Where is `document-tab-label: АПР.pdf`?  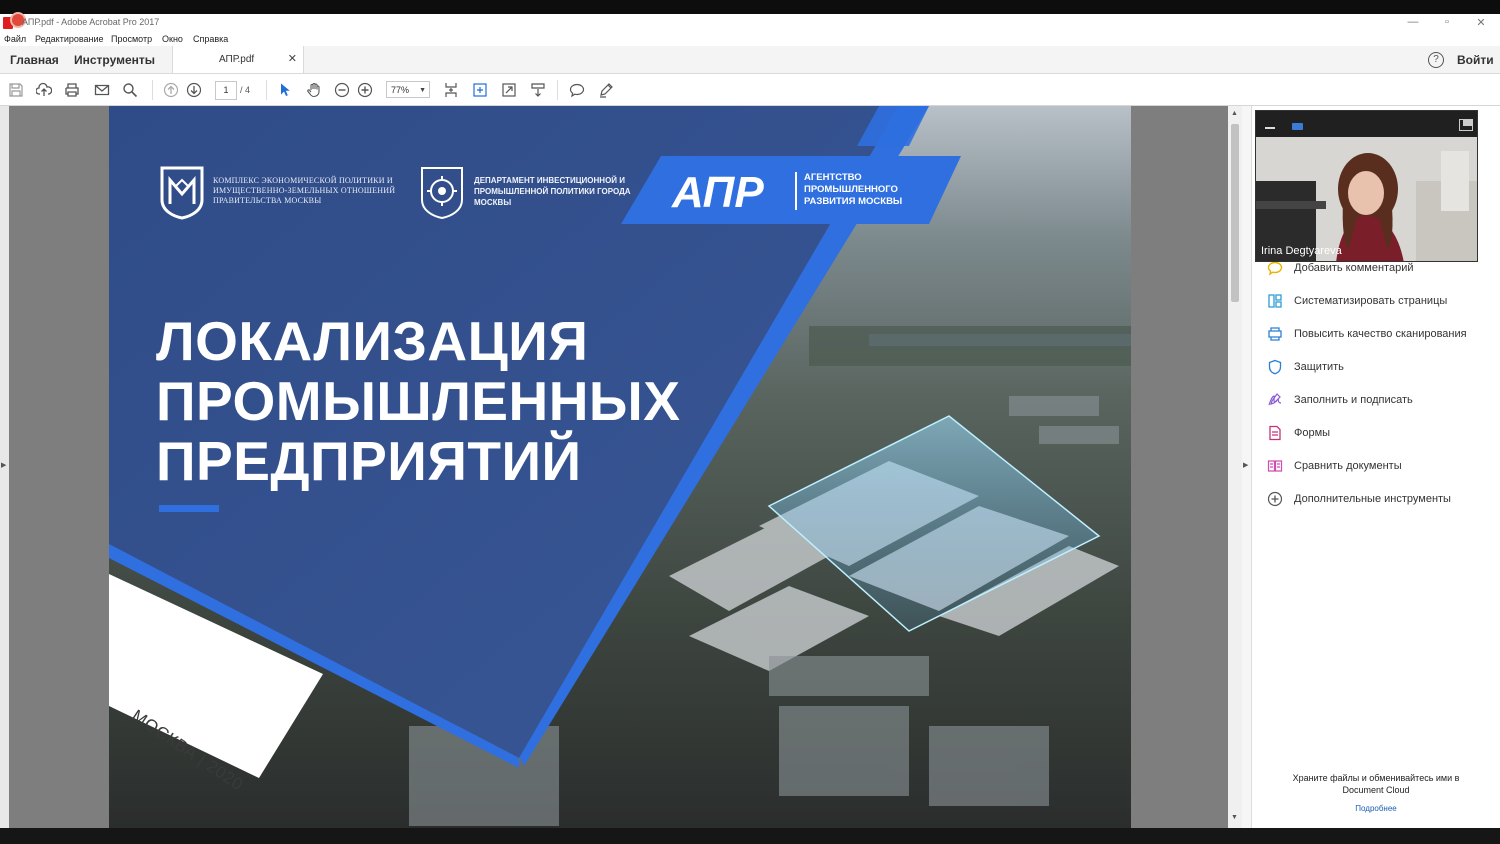 document-tab-label: АПР.pdf is located at coordinates (237, 59).